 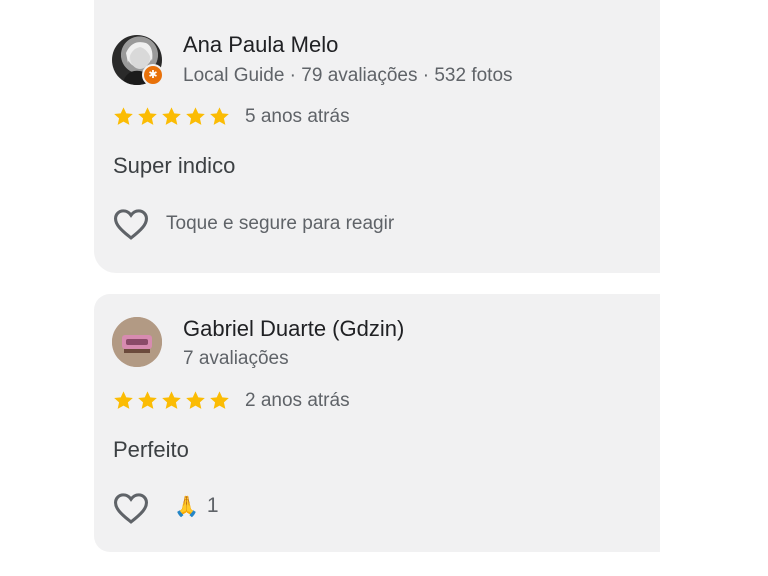 What do you see at coordinates (280, 223) in the screenshot?
I see `react-hint: Toque e segure para reagir` at bounding box center [280, 223].